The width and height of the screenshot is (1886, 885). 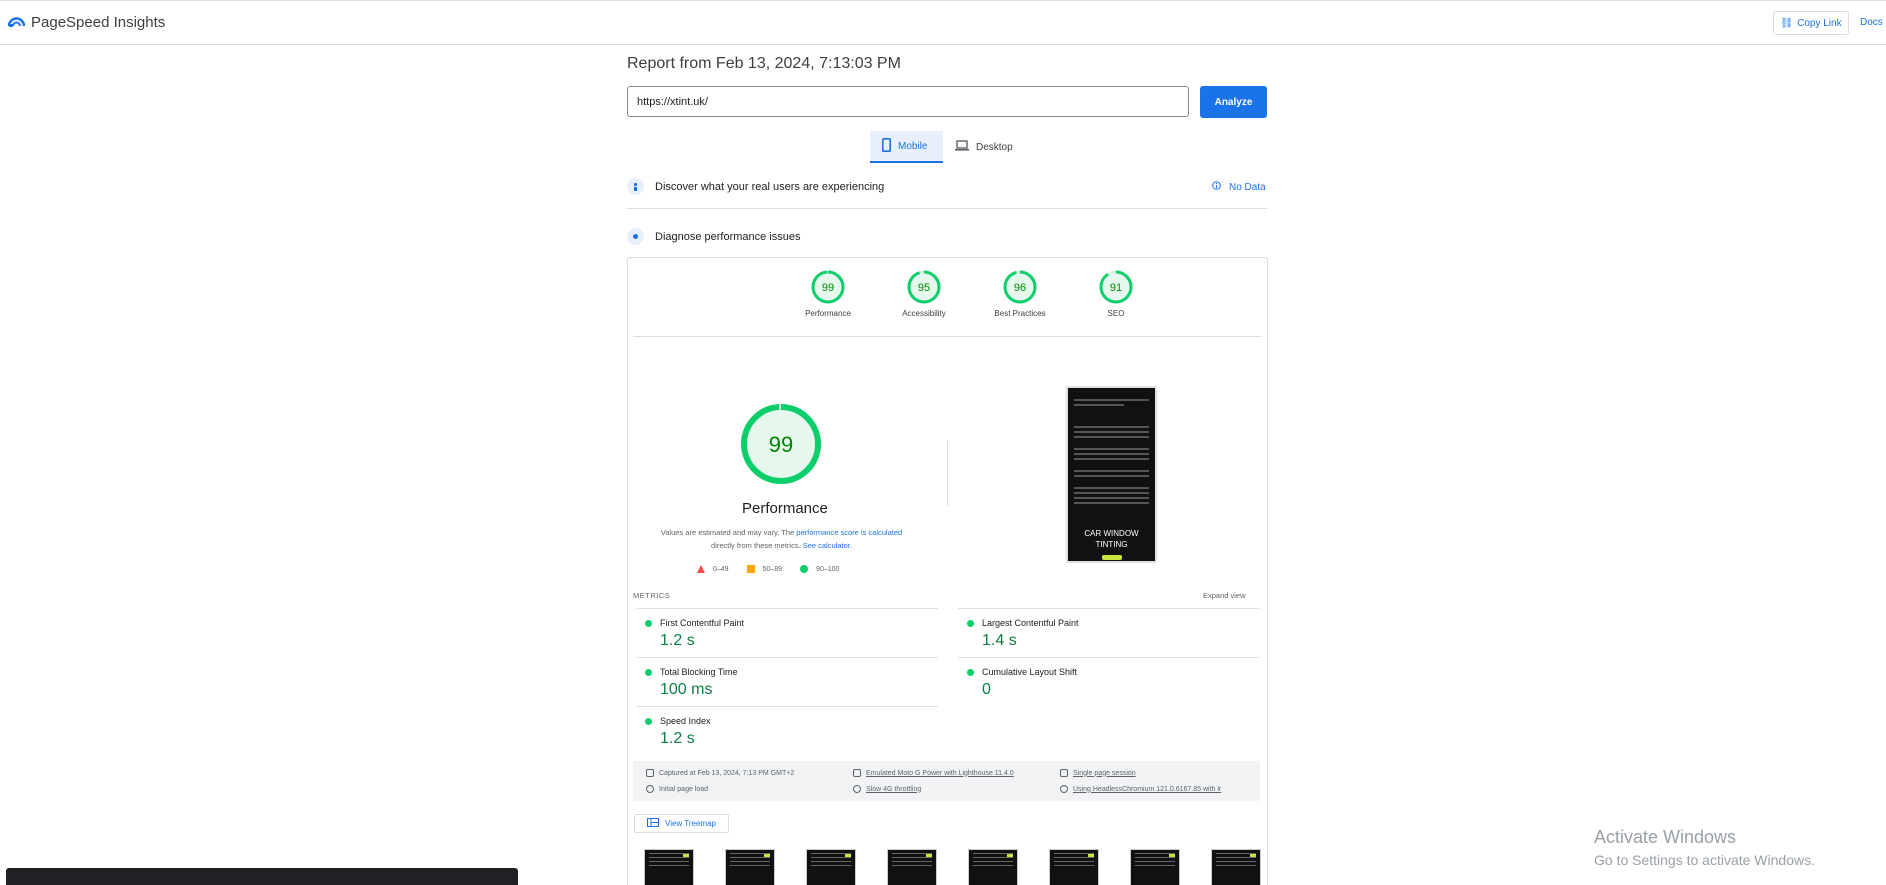 I want to click on app-title: PageSpeed Insights, so click(x=98, y=22).